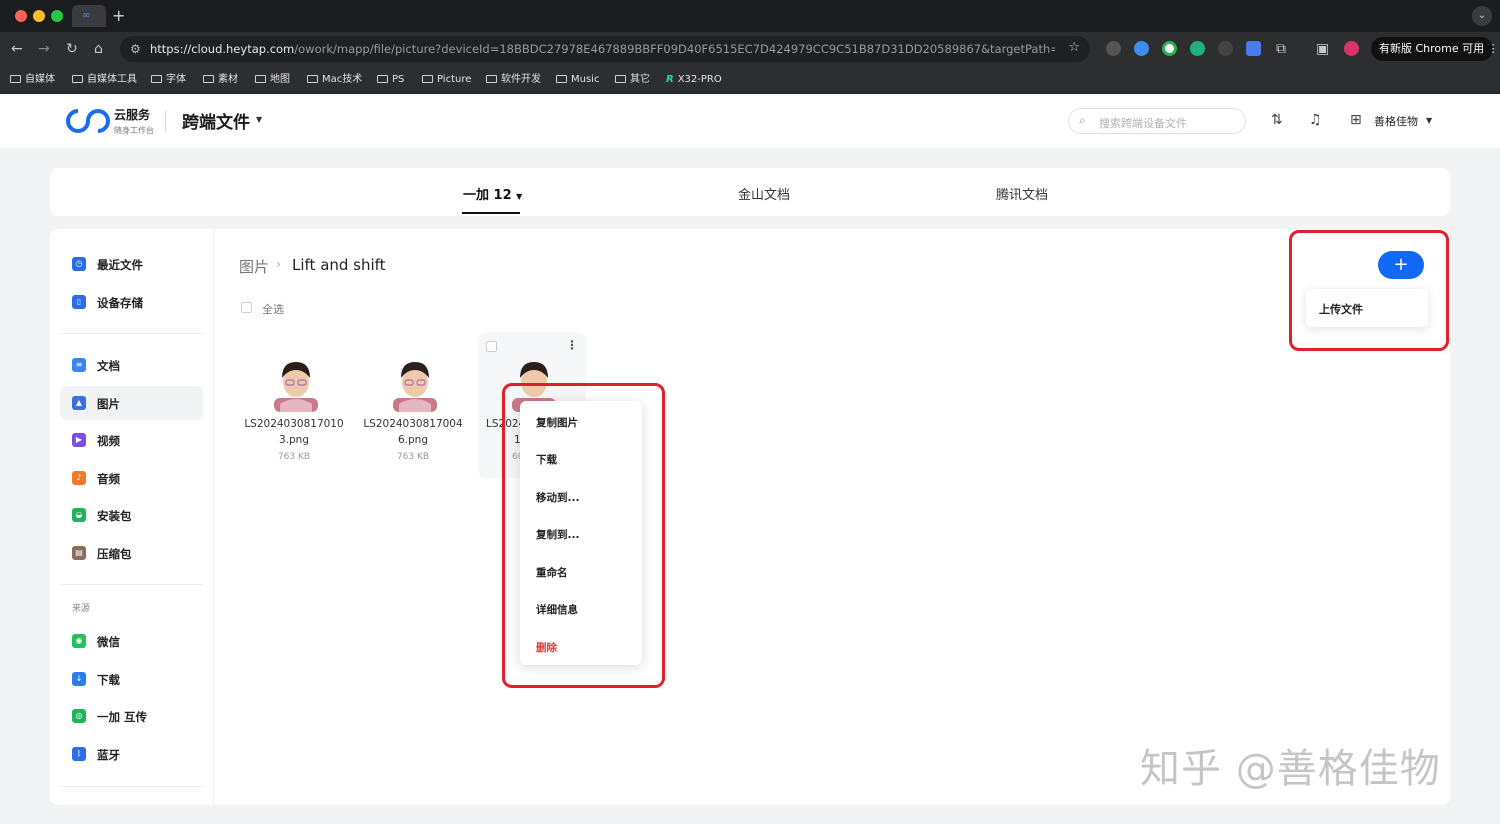 This screenshot has height=824, width=1500. What do you see at coordinates (108, 404) in the screenshot?
I see `sidebar-item-label: 图片` at bounding box center [108, 404].